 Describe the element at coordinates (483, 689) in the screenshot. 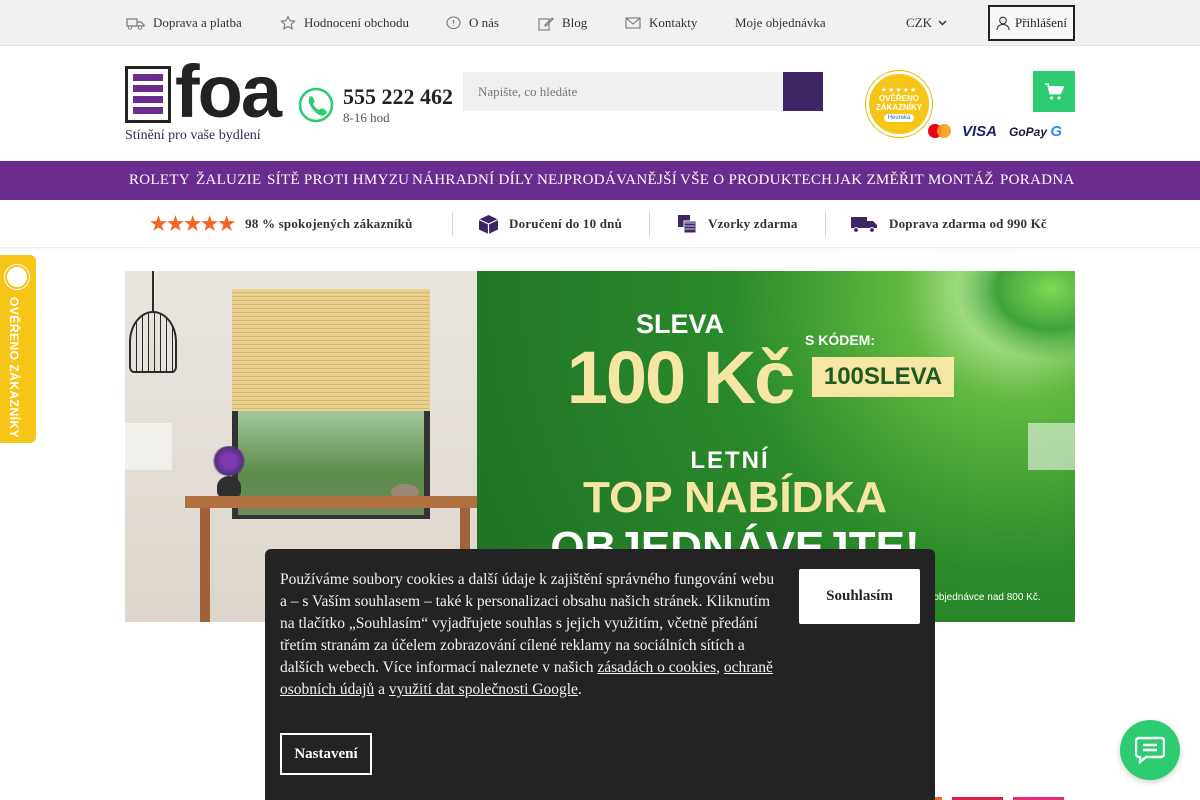

I see `link-google-data: využití dat společnosti Google` at that location.